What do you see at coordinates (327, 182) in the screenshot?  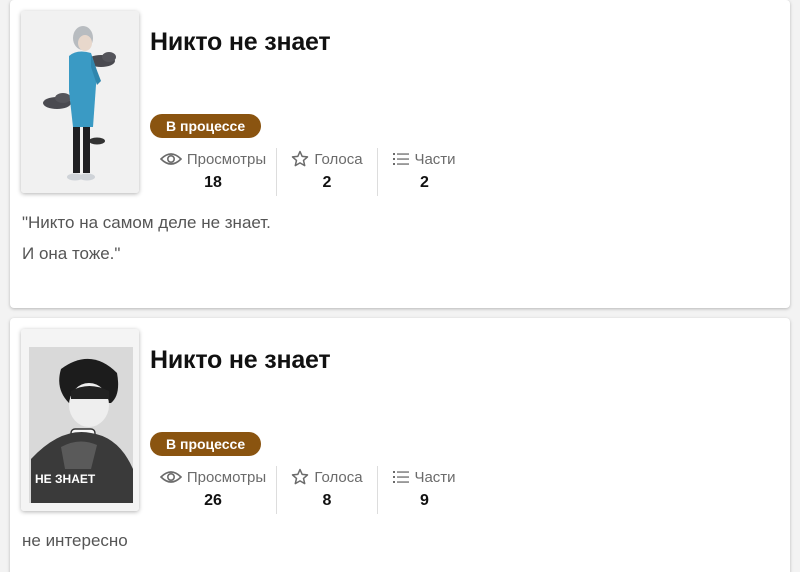 I see `votes-count: 2` at bounding box center [327, 182].